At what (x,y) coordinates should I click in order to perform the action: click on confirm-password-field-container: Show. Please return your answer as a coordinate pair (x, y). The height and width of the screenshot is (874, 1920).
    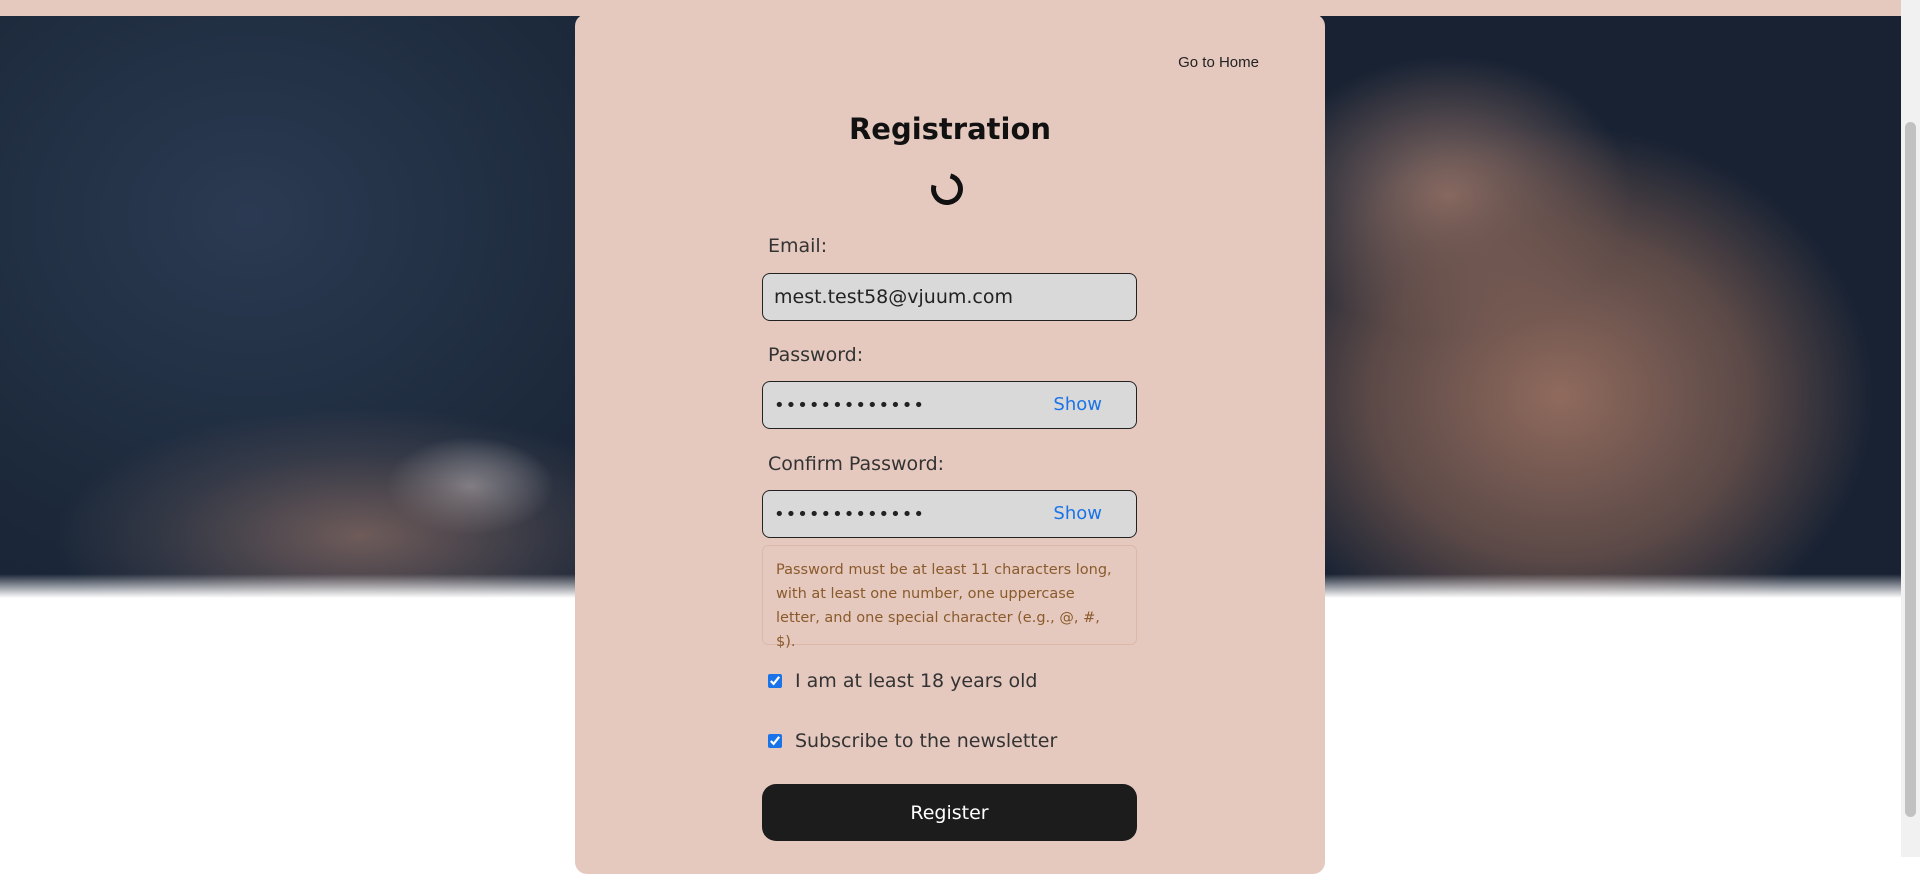
    Looking at the image, I should click on (949, 514).